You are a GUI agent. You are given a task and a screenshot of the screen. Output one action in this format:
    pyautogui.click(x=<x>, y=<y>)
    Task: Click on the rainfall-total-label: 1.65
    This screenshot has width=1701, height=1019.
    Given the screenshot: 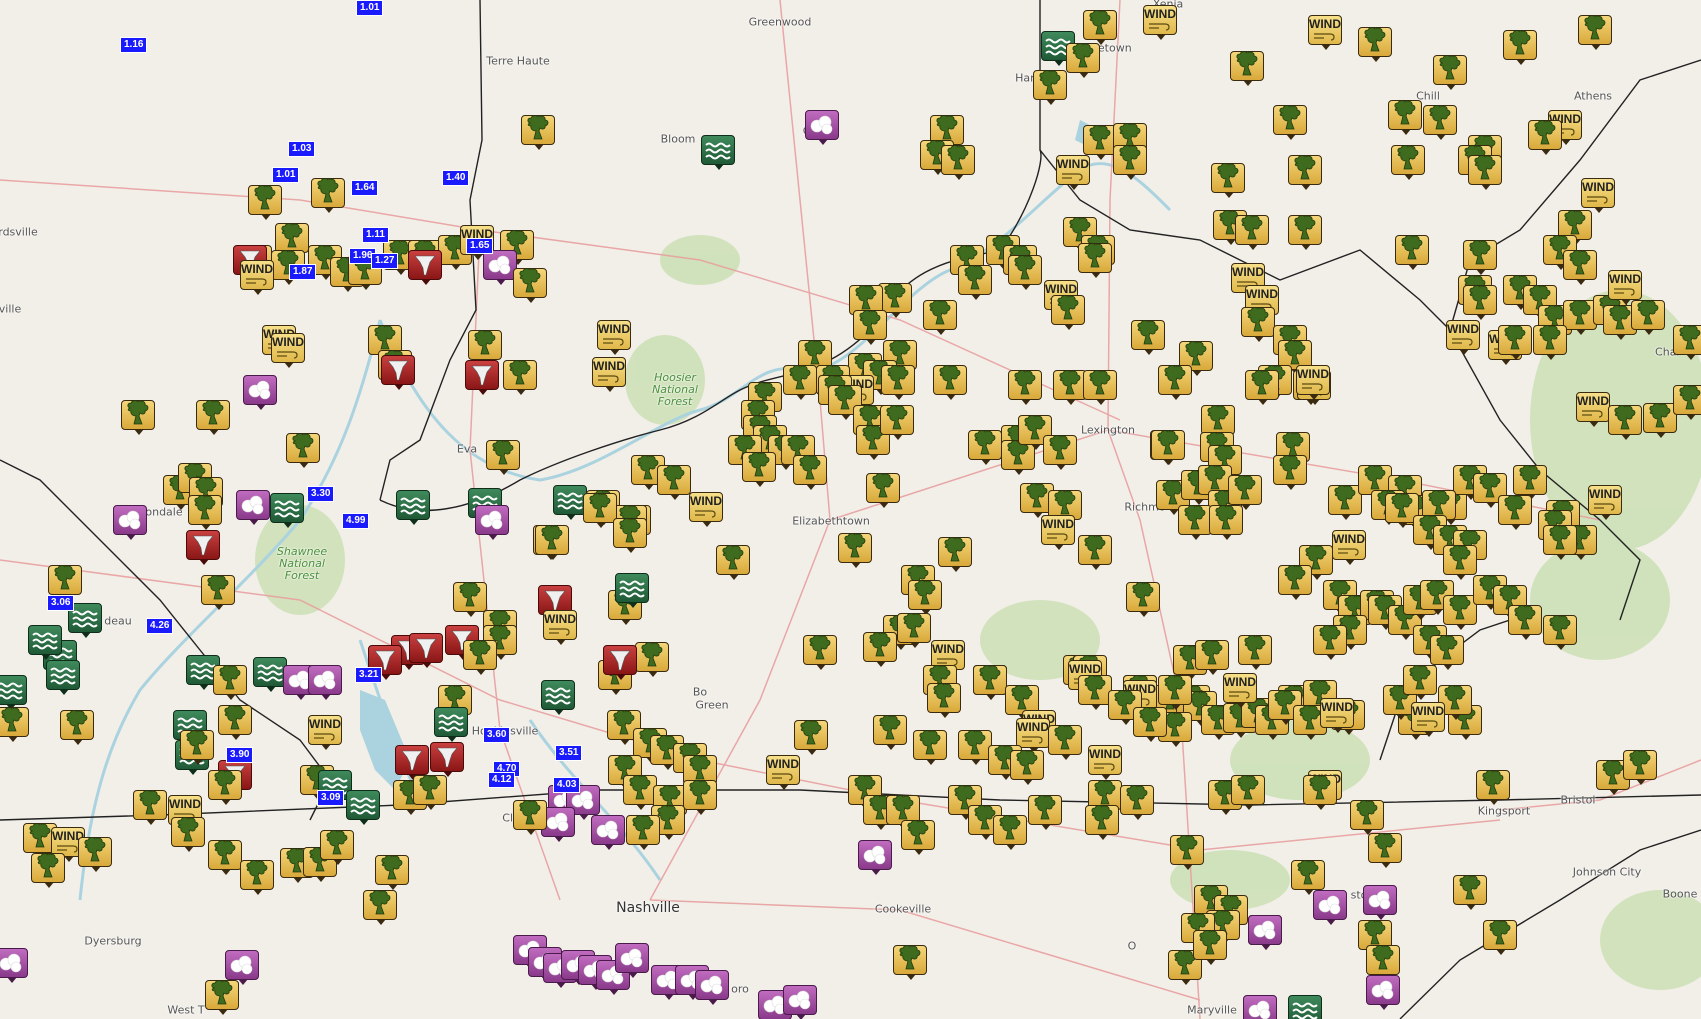 What is the action you would take?
    pyautogui.click(x=480, y=246)
    